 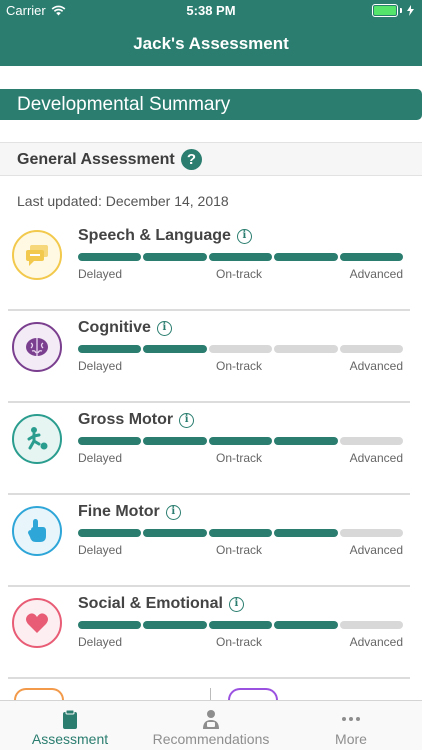 What do you see at coordinates (119, 511) in the screenshot?
I see `domain-name: Fine Motor` at bounding box center [119, 511].